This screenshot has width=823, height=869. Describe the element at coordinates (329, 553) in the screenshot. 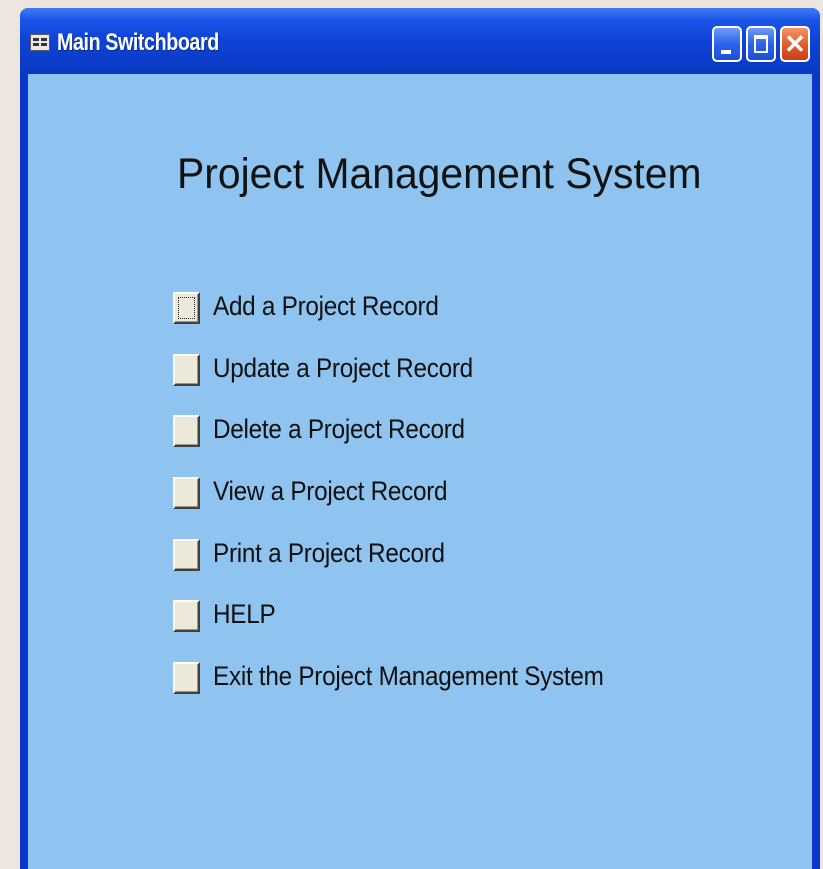

I see `print-project-record-label: Print a Project Record` at that location.